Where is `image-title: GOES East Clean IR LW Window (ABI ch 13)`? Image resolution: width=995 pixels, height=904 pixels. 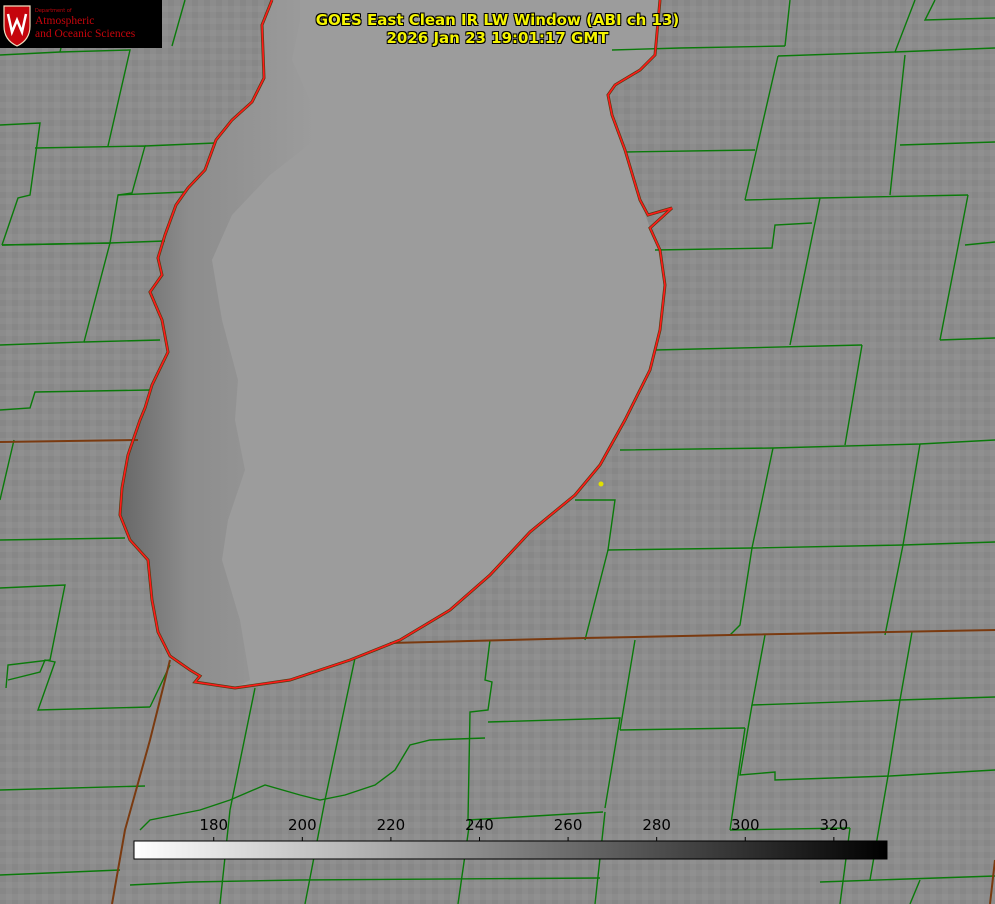
image-title: GOES East Clean IR LW Window (ABI ch 13) is located at coordinates (497, 20).